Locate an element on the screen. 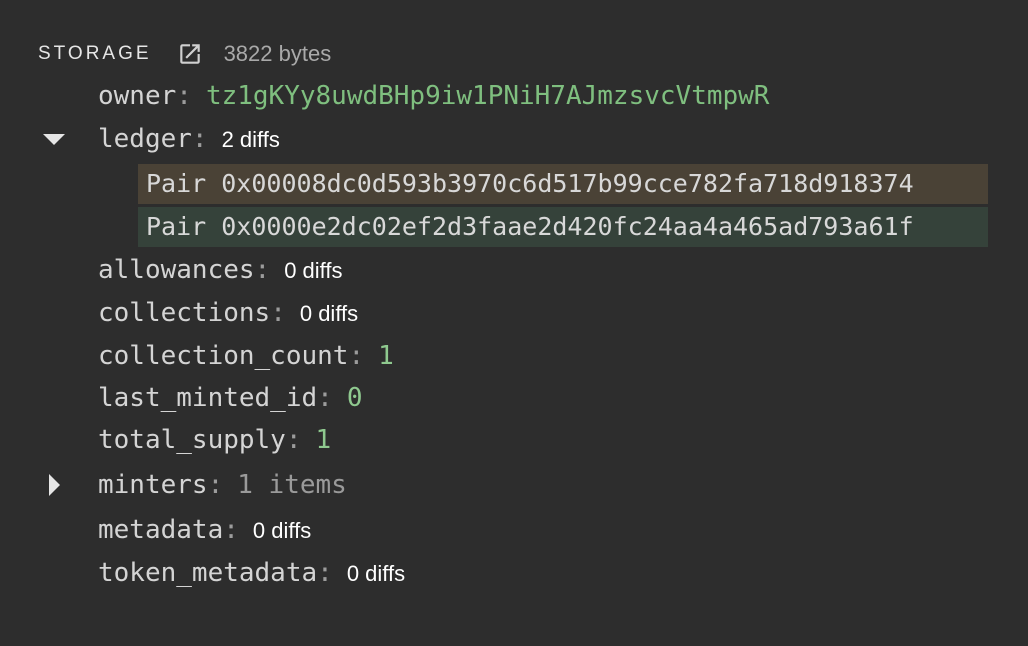 The width and height of the screenshot is (1028, 646). storage-key: metadata is located at coordinates (161, 529).